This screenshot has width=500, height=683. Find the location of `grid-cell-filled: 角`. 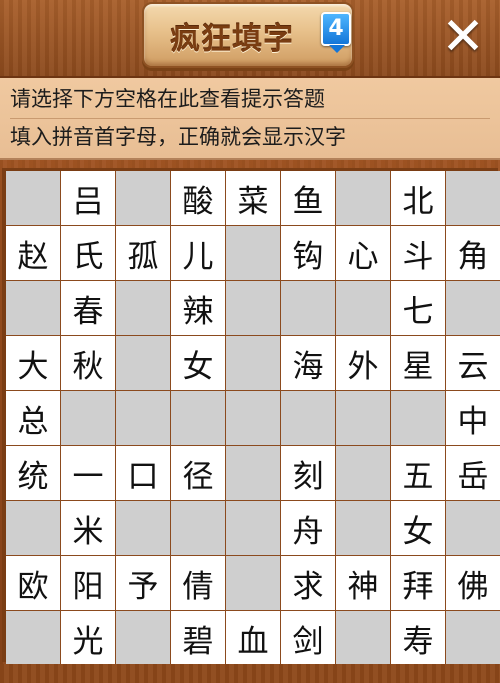

grid-cell-filled: 角 is located at coordinates (473, 253).